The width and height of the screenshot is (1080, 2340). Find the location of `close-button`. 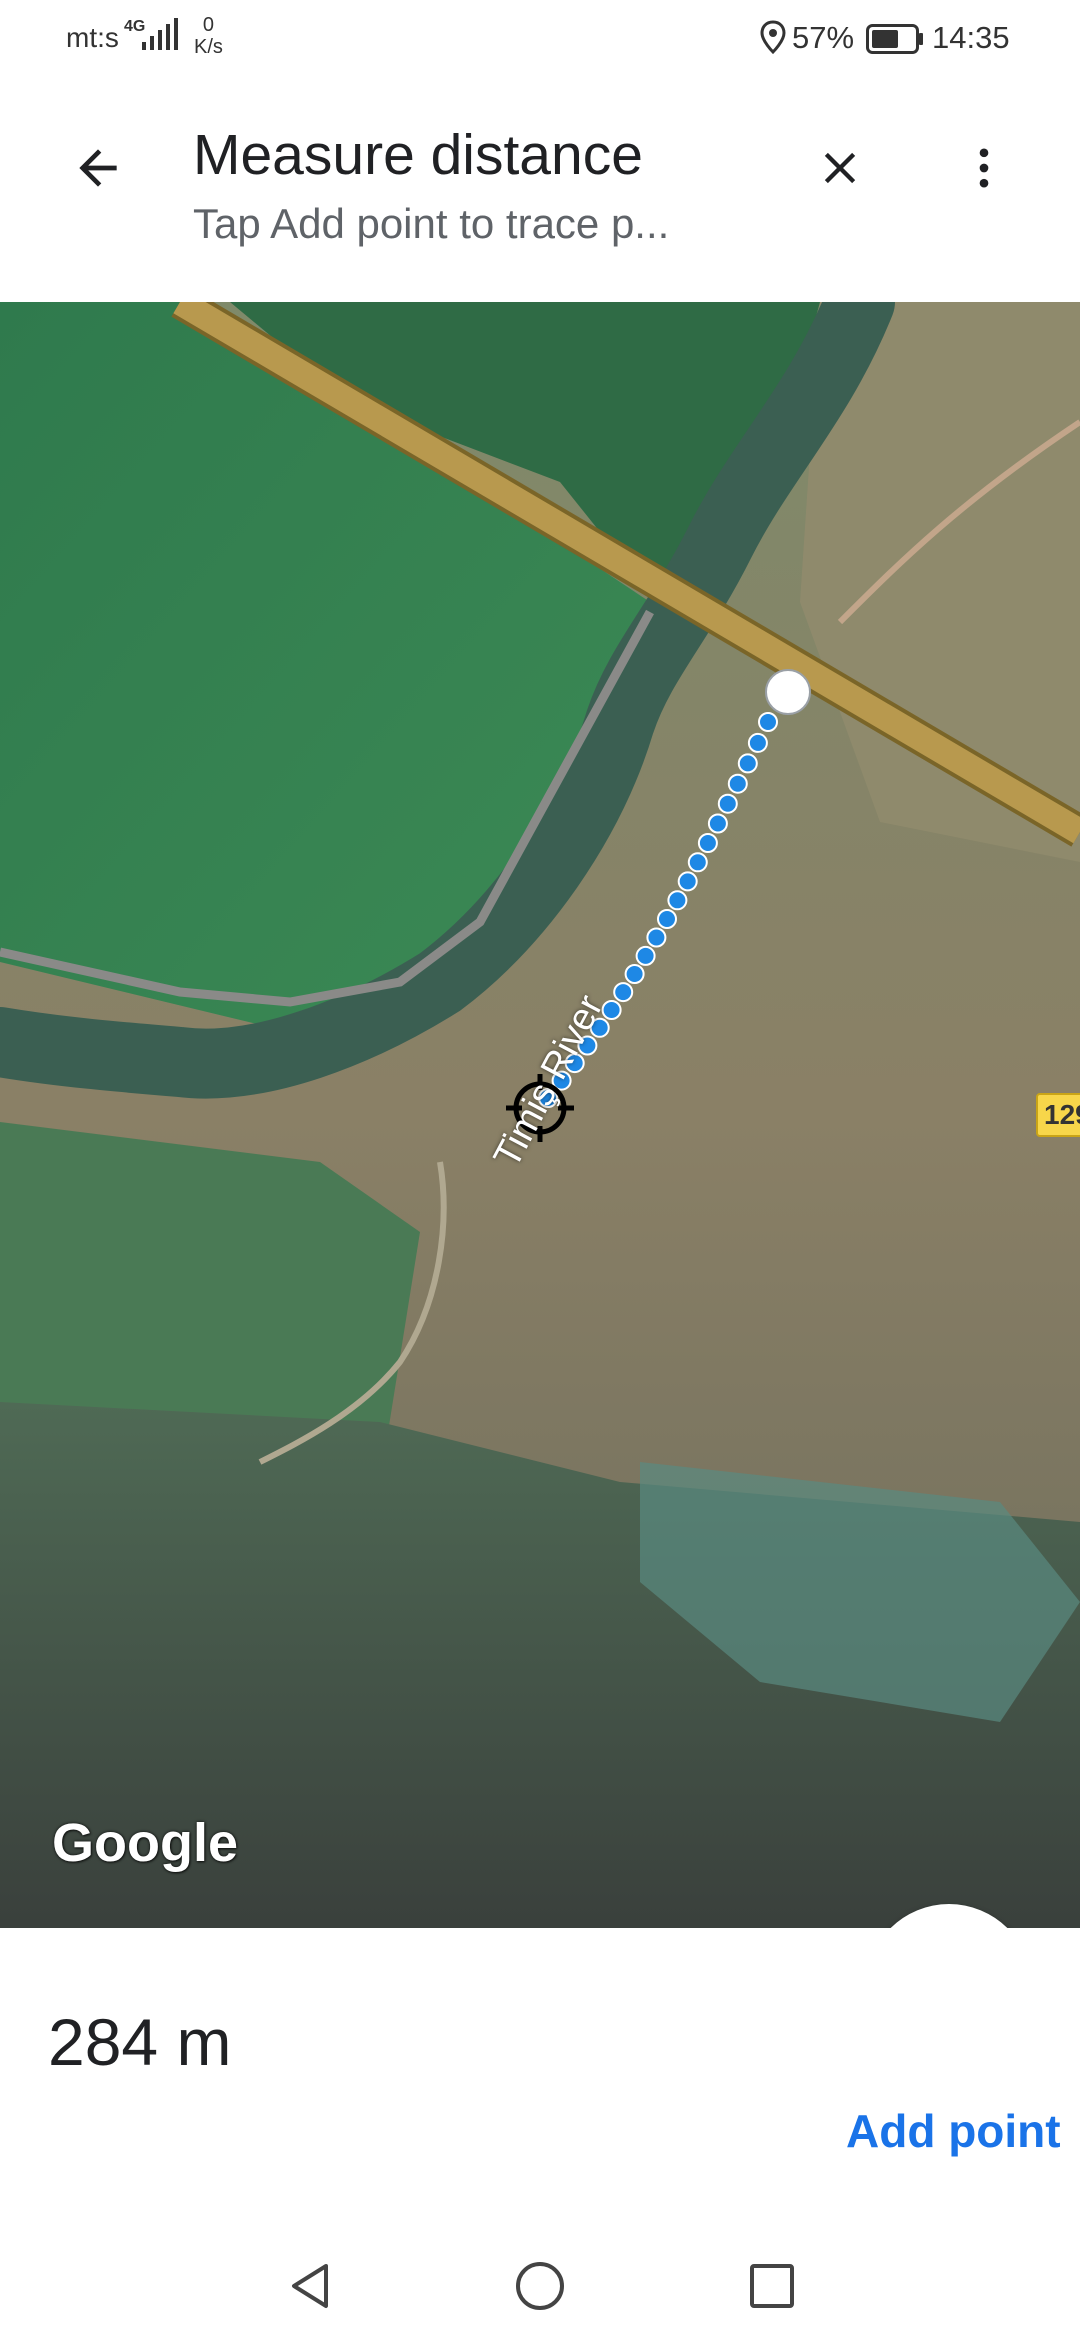

close-button is located at coordinates (840, 168).